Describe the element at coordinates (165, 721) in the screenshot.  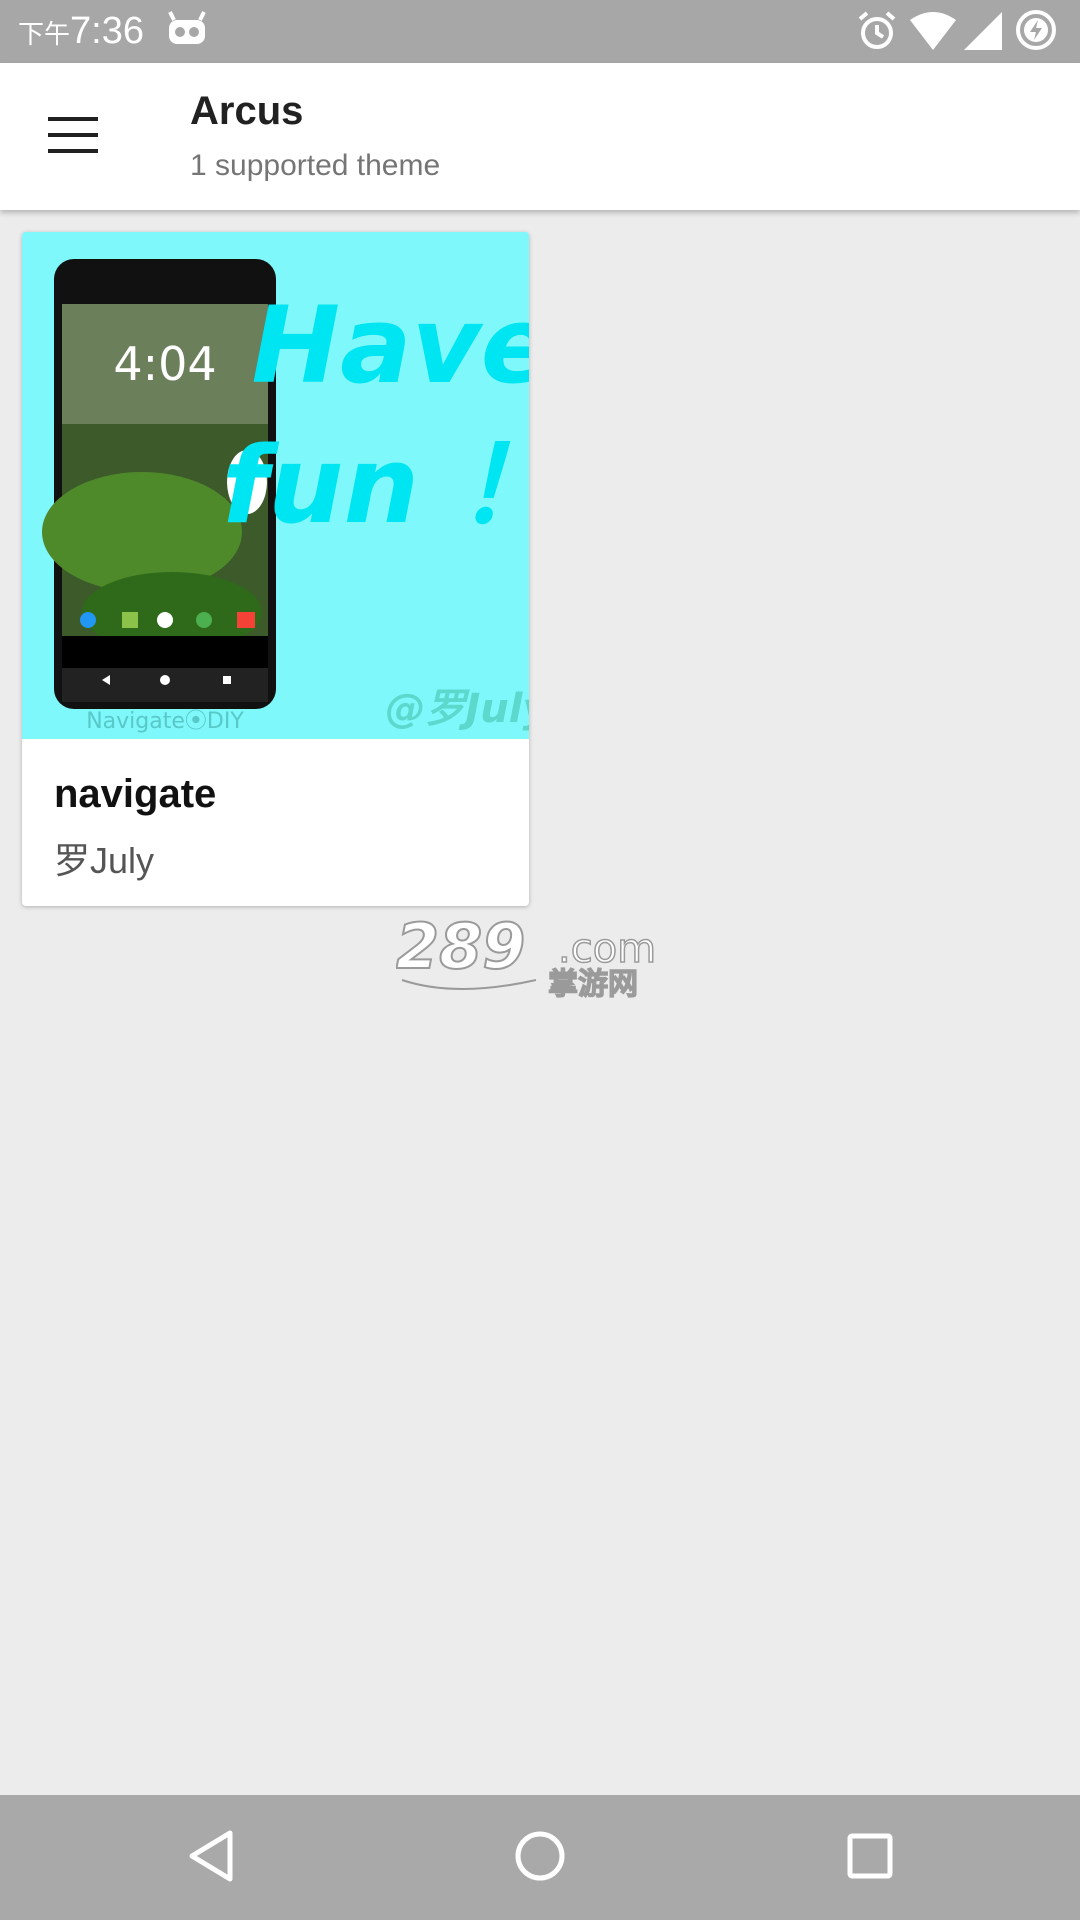
I see `preview-caption: Navigate⦿DIY` at that location.